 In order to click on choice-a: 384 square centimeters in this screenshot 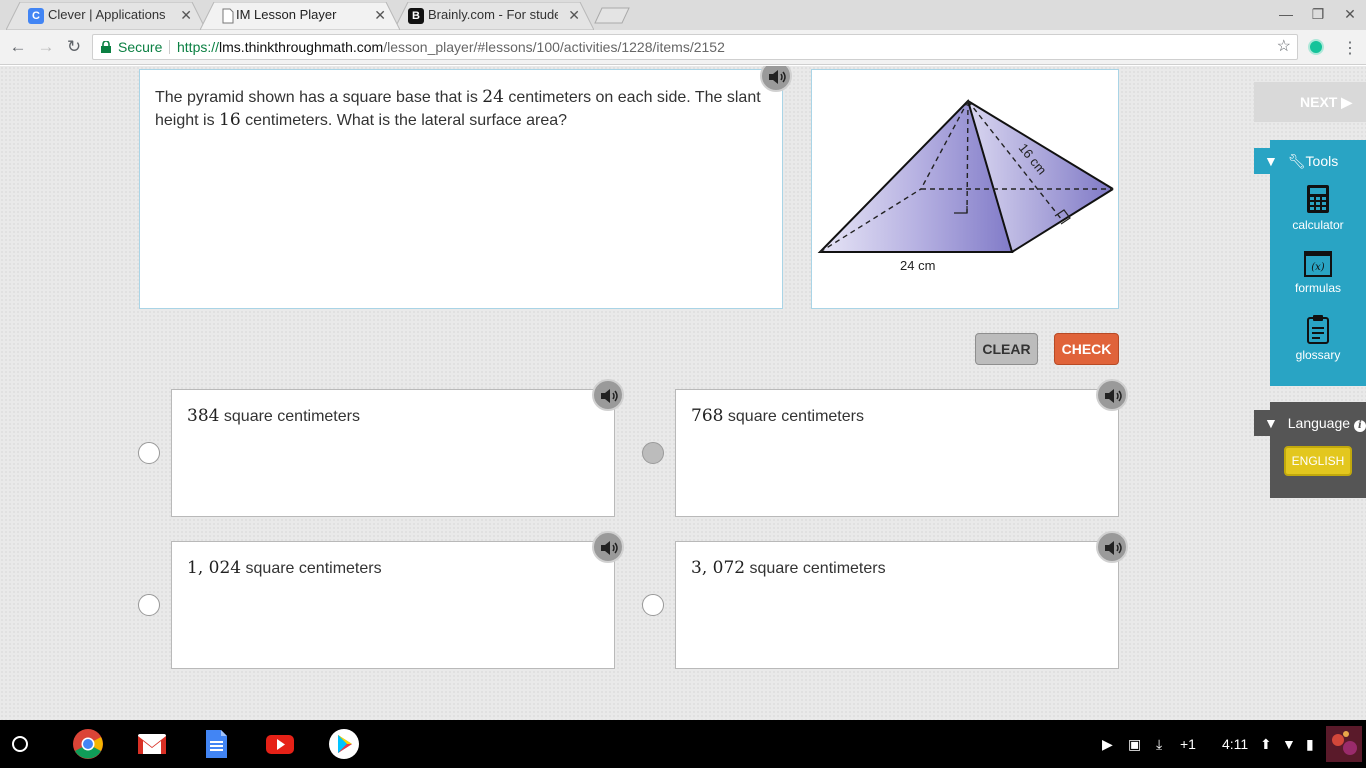, I will do `click(393, 453)`.